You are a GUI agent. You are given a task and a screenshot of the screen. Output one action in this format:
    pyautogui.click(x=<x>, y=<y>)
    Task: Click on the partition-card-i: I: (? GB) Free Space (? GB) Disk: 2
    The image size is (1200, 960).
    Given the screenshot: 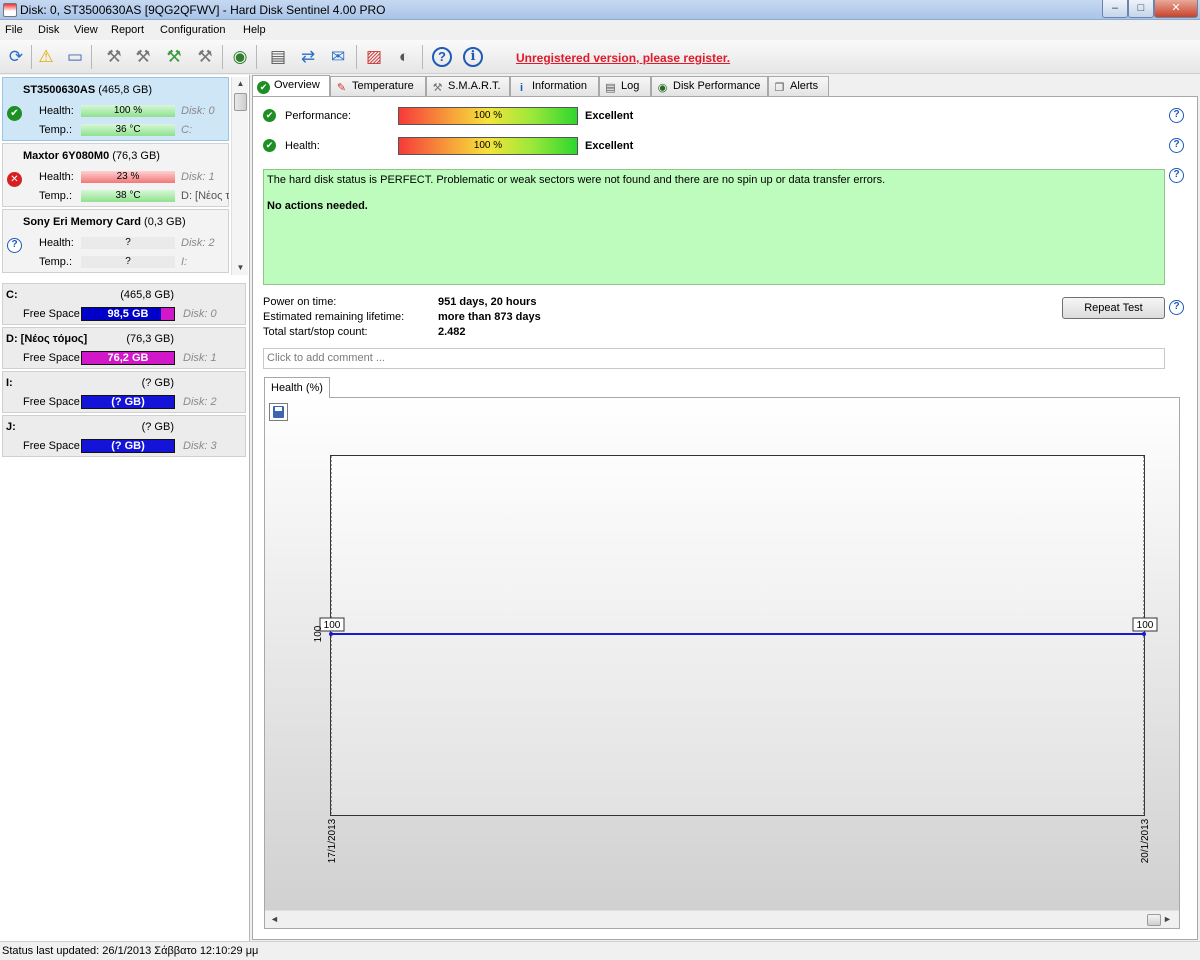 What is the action you would take?
    pyautogui.click(x=124, y=392)
    